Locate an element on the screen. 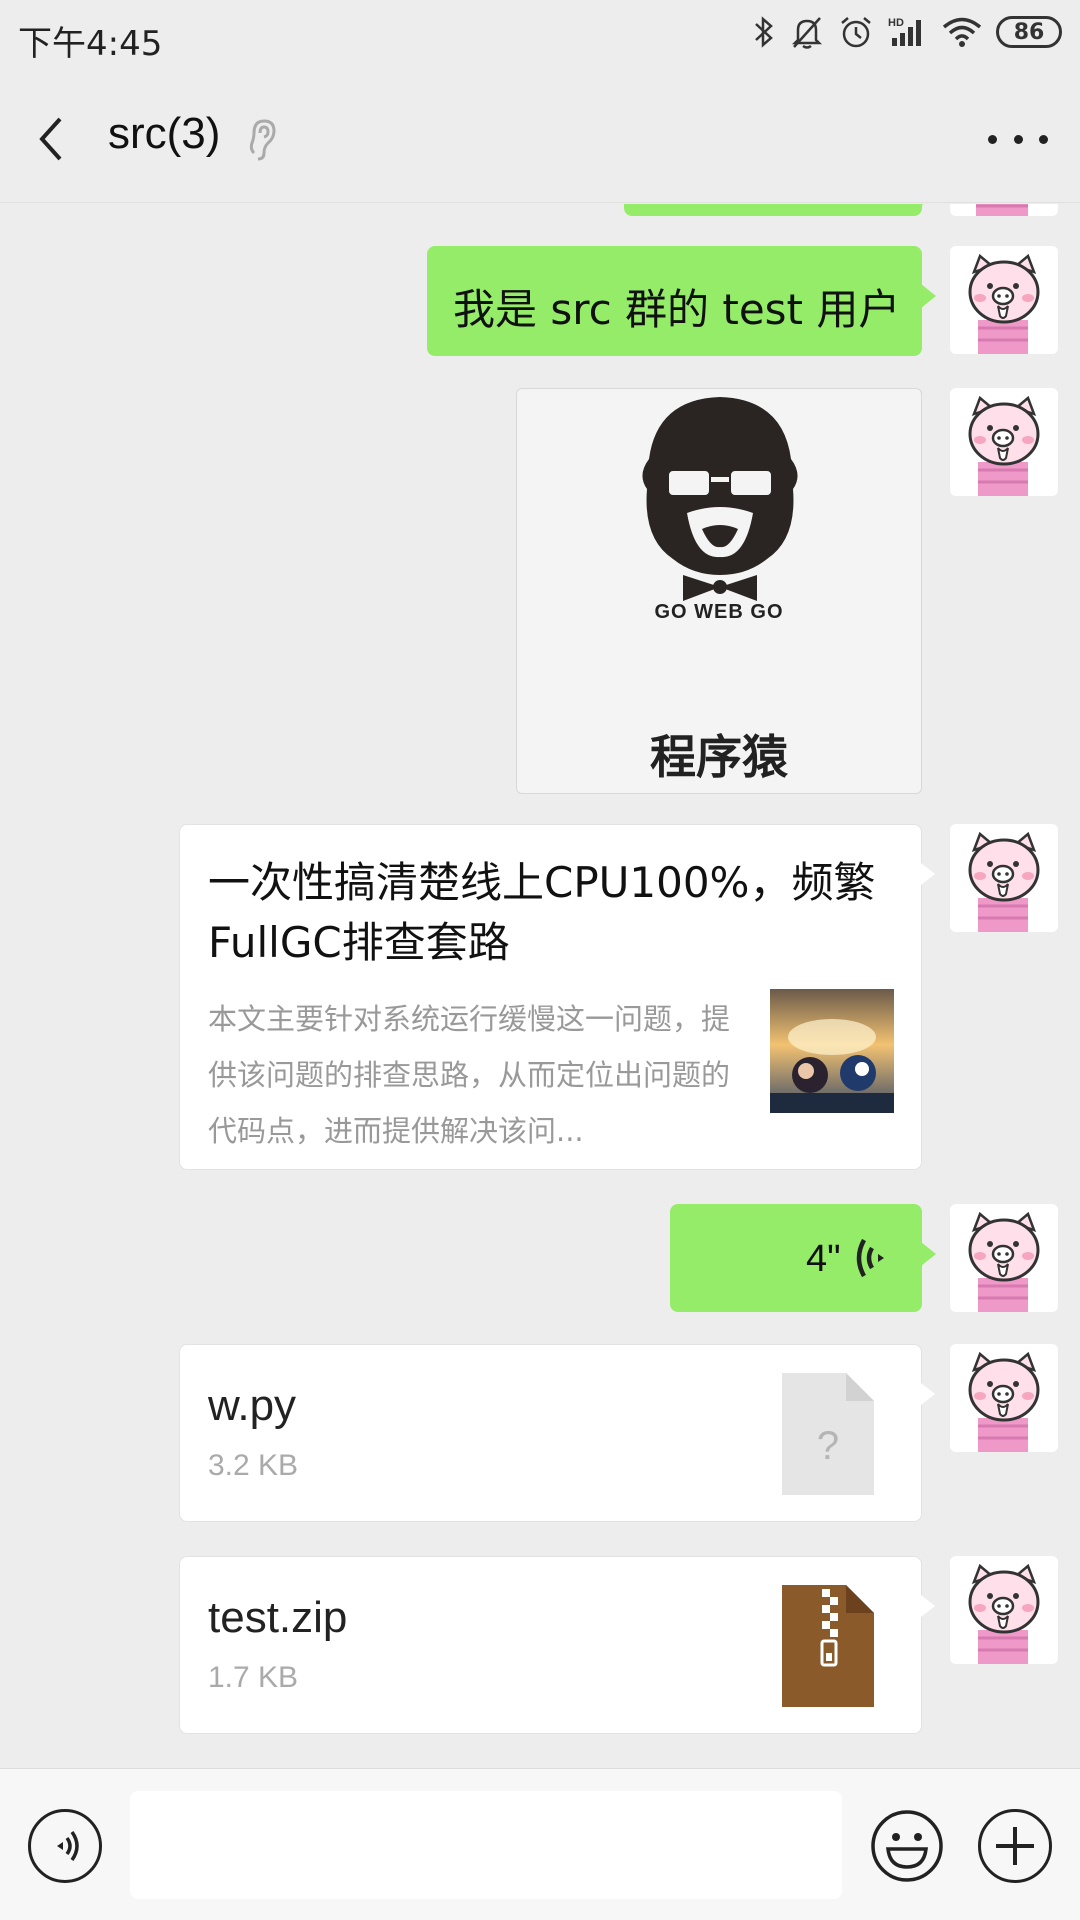 This screenshot has height=1920, width=1080. gorilla-sticker-icon is located at coordinates (720, 499).